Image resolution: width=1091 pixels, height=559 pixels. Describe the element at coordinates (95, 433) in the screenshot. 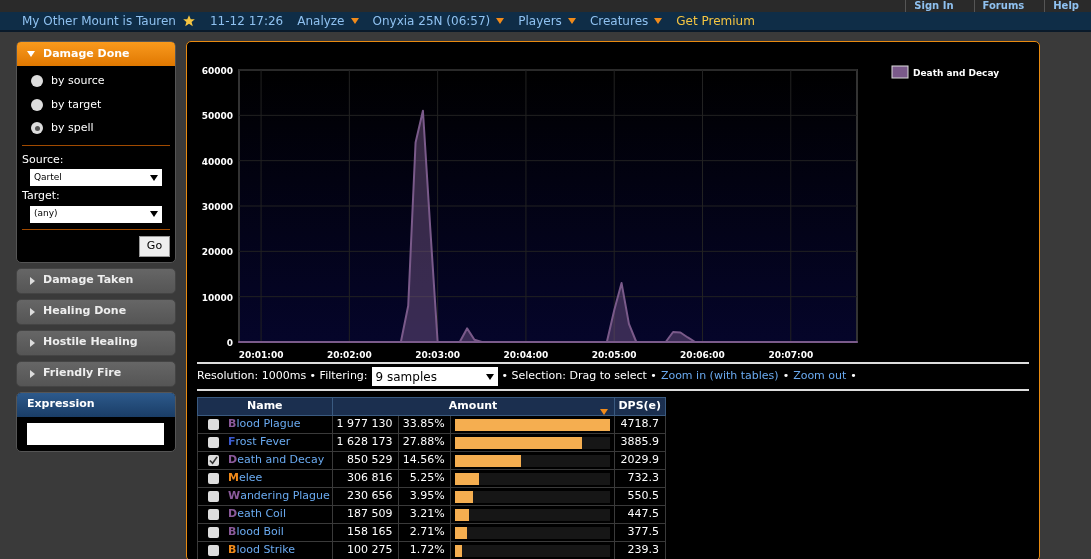

I see `expression-input` at that location.